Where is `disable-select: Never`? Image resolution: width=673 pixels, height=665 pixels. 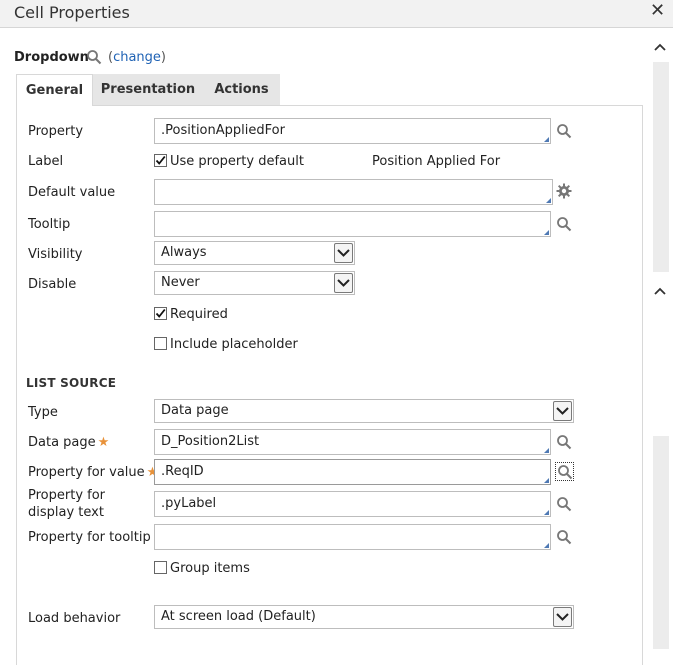
disable-select: Never is located at coordinates (254, 283).